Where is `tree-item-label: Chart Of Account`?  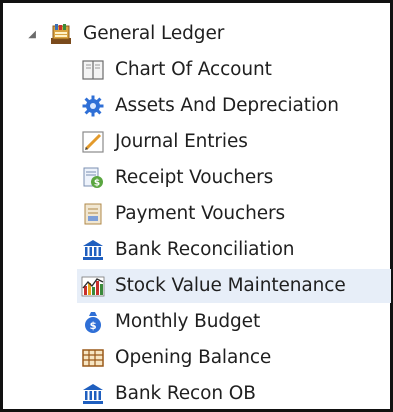 tree-item-label: Chart Of Account is located at coordinates (193, 69).